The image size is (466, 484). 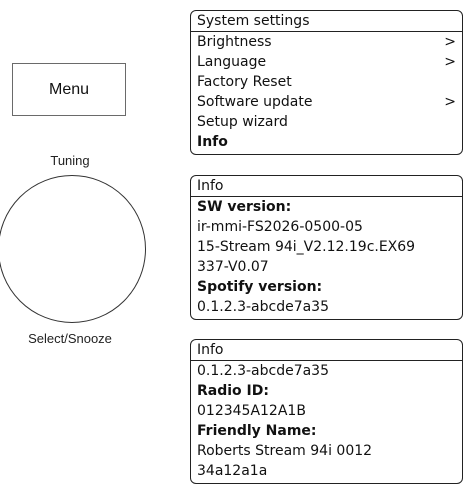 I want to click on menu-button-label: Menu, so click(x=69, y=89).